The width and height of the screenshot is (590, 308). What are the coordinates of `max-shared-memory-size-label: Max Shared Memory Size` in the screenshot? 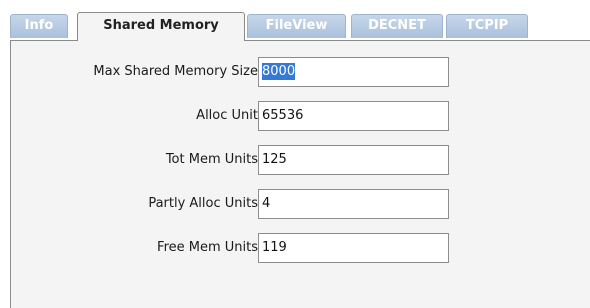 It's located at (175, 71).